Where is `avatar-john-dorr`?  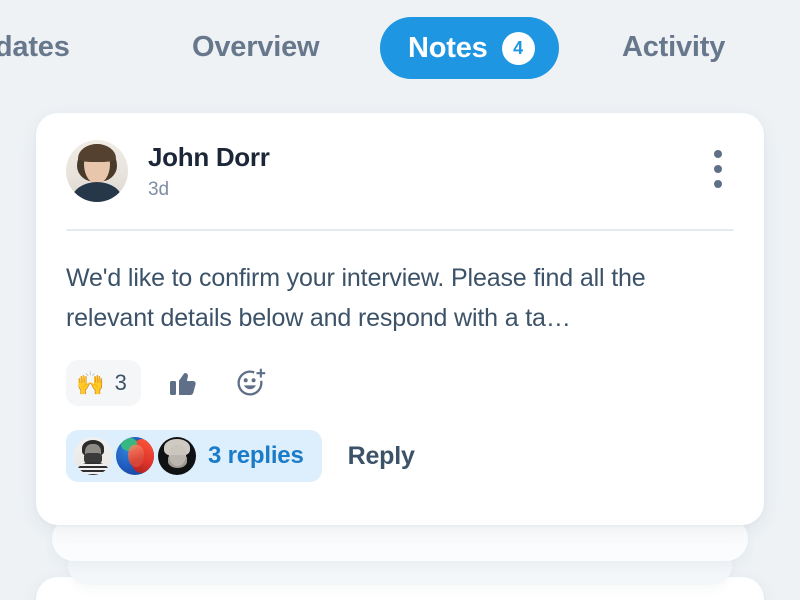
avatar-john-dorr is located at coordinates (97, 171).